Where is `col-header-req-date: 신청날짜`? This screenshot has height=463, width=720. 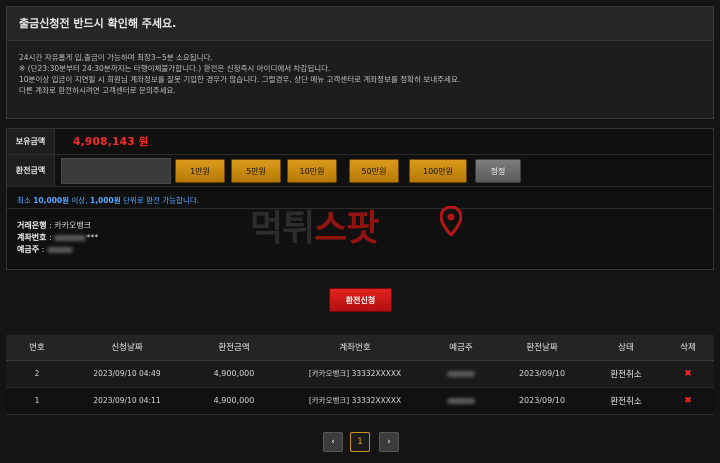 col-header-req-date: 신청날짜 is located at coordinates (127, 348).